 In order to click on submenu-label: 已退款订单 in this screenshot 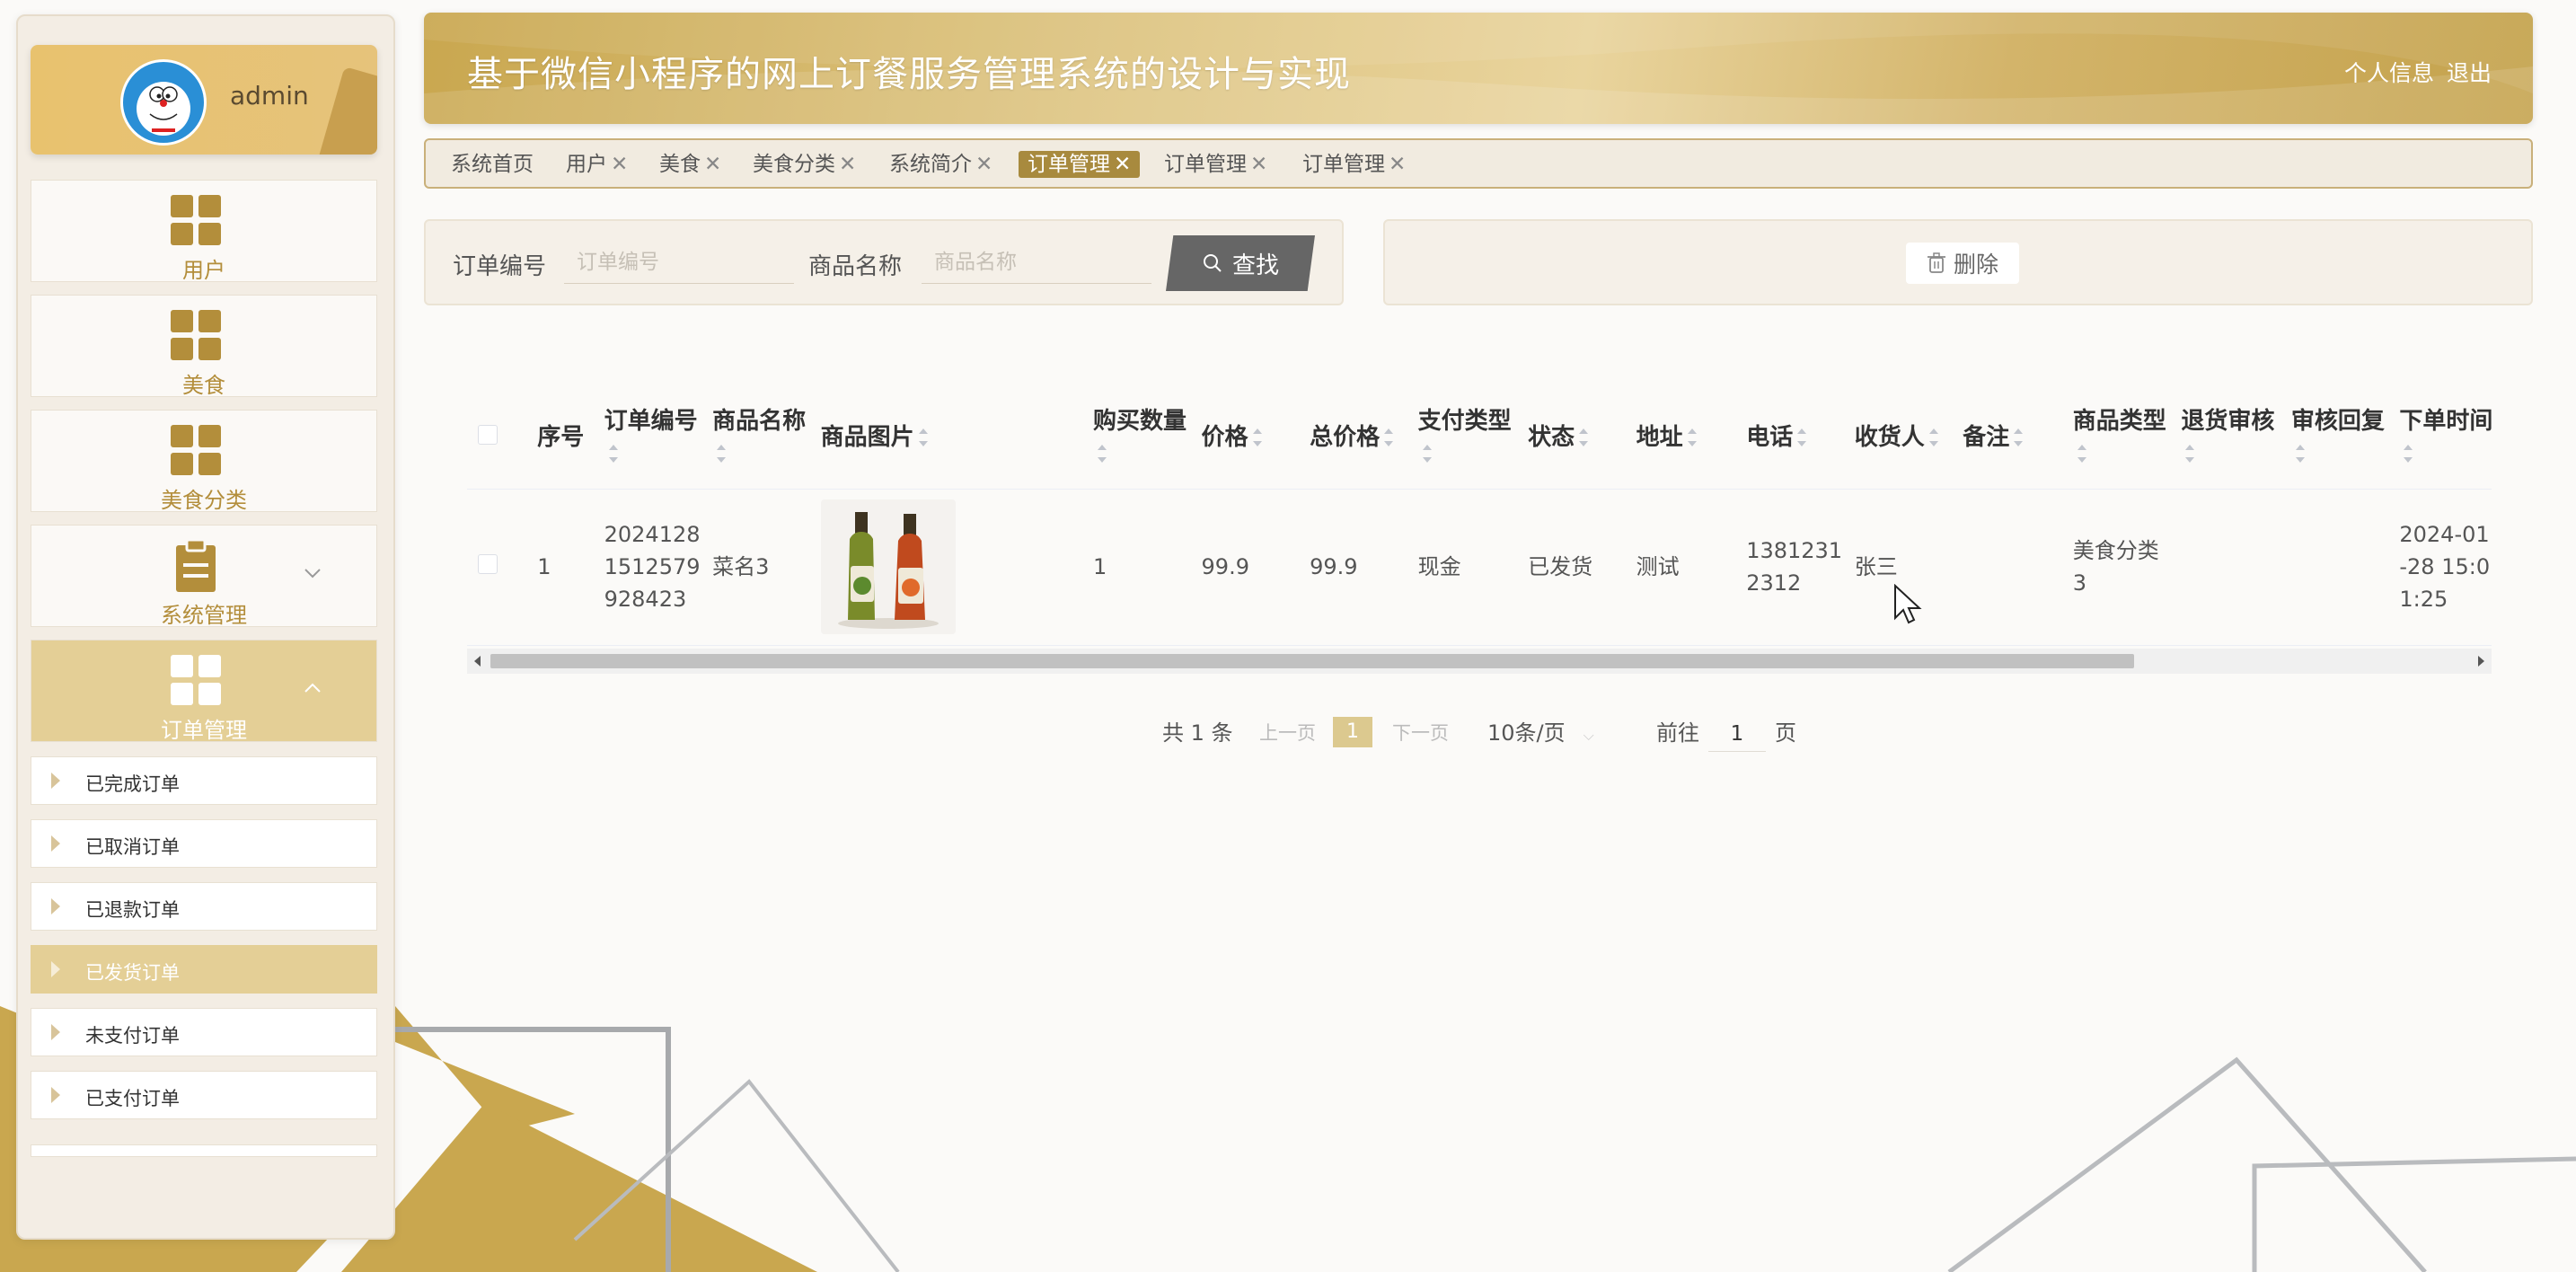, I will do `click(132, 910)`.